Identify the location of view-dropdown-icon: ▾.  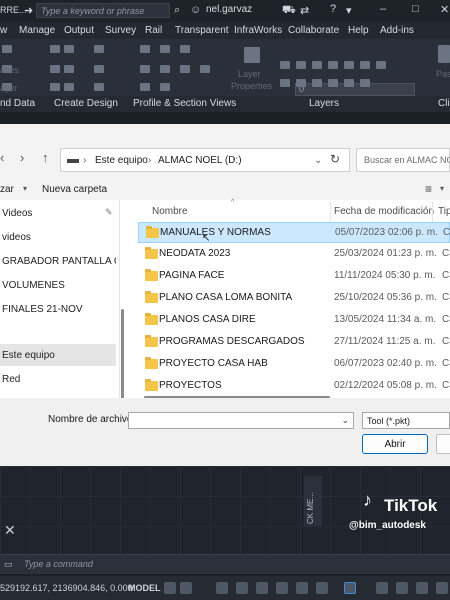
(442, 188).